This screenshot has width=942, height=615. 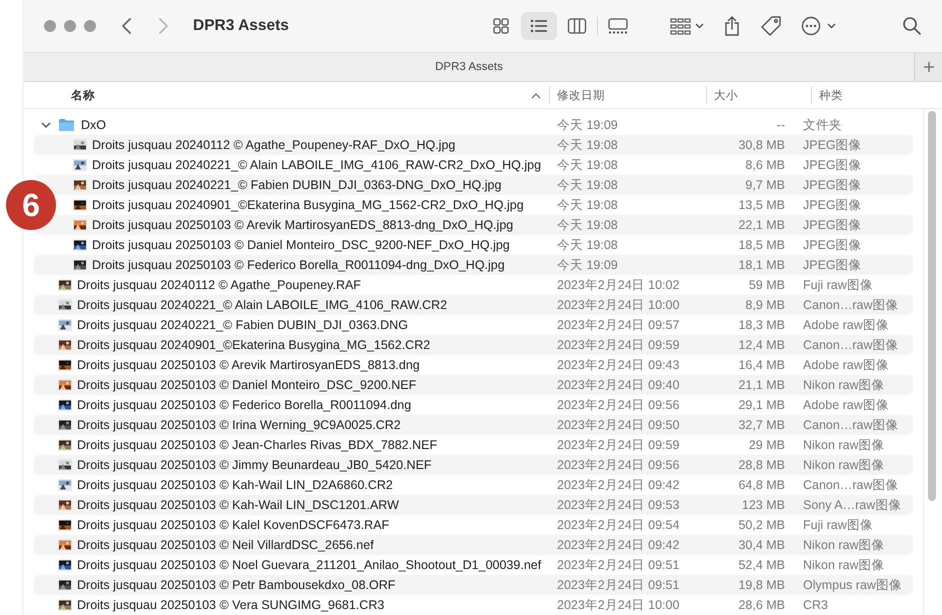 What do you see at coordinates (253, 345) in the screenshot?
I see `file-name: Droits jusquau 20240901_©Ekaterina Busygina_MG_1562.CR2` at bounding box center [253, 345].